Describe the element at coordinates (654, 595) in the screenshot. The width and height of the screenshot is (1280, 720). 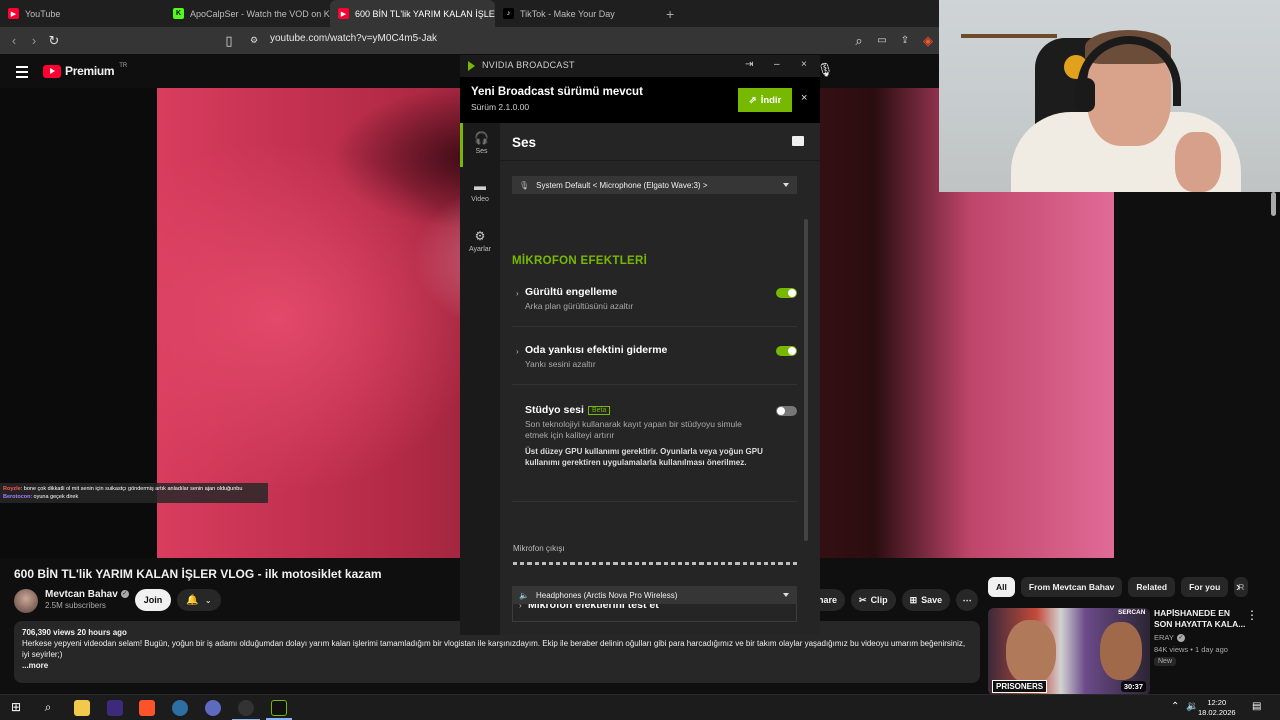
I see `output-device-select: 🔈 Headphones (Arctis Nova Pro Wireless)` at that location.